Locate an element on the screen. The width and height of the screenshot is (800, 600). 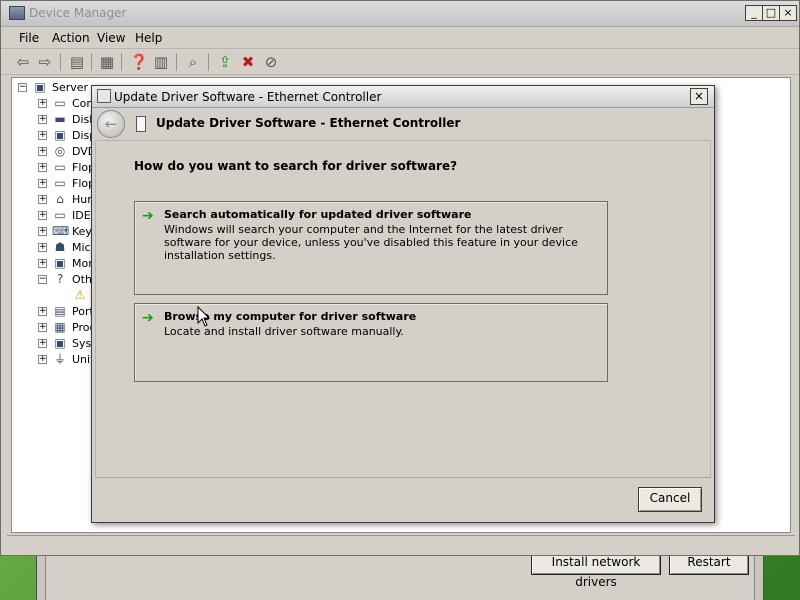
device-category-icon: ⌂ is located at coordinates (60, 199).